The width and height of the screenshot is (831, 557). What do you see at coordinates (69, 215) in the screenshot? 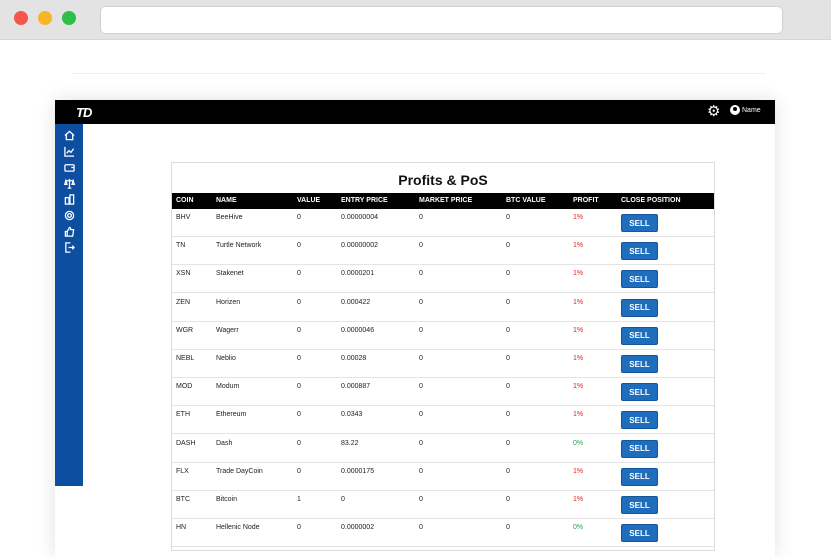
I see `target-icon` at bounding box center [69, 215].